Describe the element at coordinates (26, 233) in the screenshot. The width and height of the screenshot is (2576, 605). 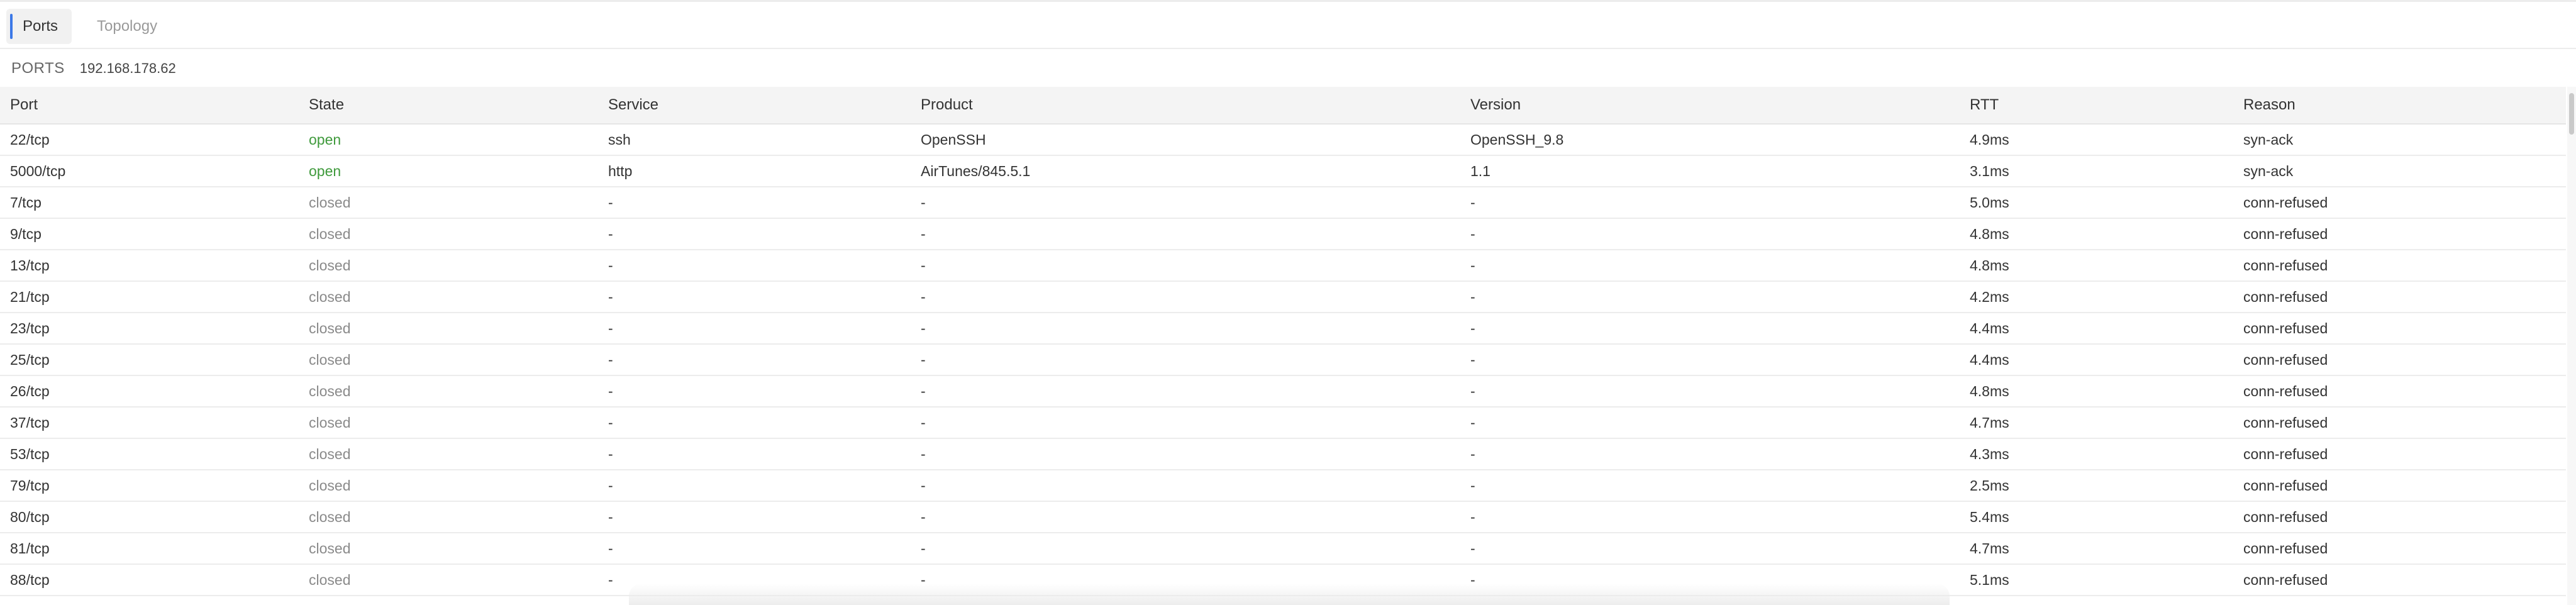
I see `cell-port: 9/tcp` at that location.